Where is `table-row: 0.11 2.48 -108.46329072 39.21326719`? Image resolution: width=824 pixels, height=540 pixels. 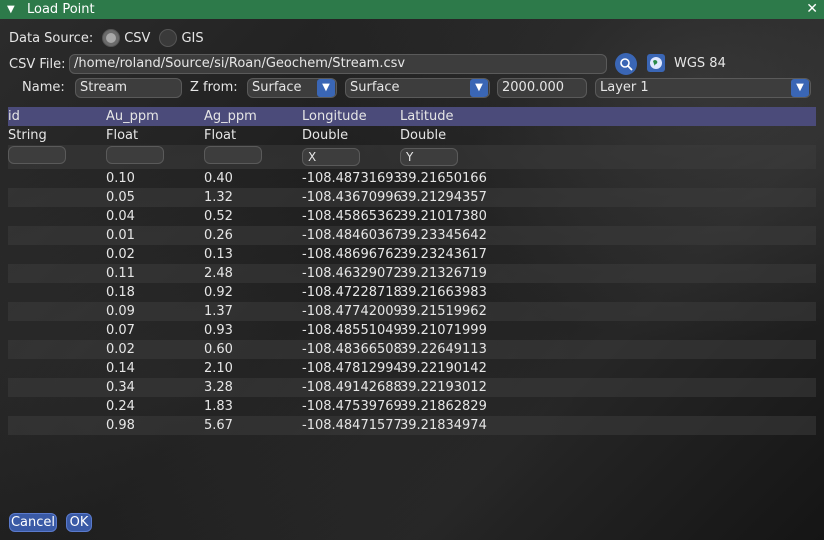 table-row: 0.11 2.48 -108.46329072 39.21326719 is located at coordinates (412, 273).